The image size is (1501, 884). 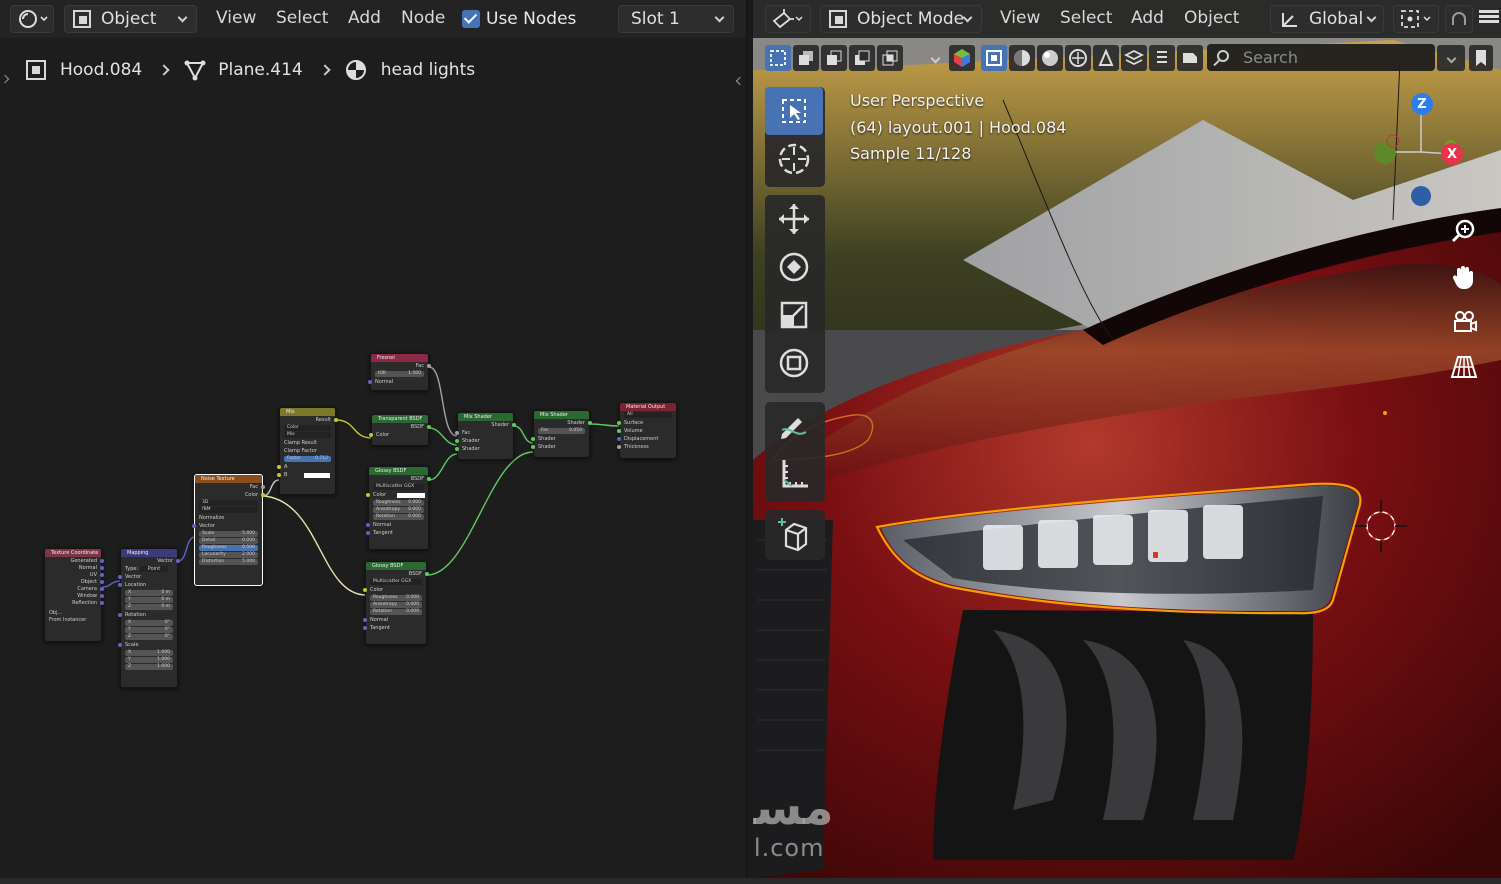 What do you see at coordinates (1086, 18) in the screenshot?
I see `menu-select: Select` at bounding box center [1086, 18].